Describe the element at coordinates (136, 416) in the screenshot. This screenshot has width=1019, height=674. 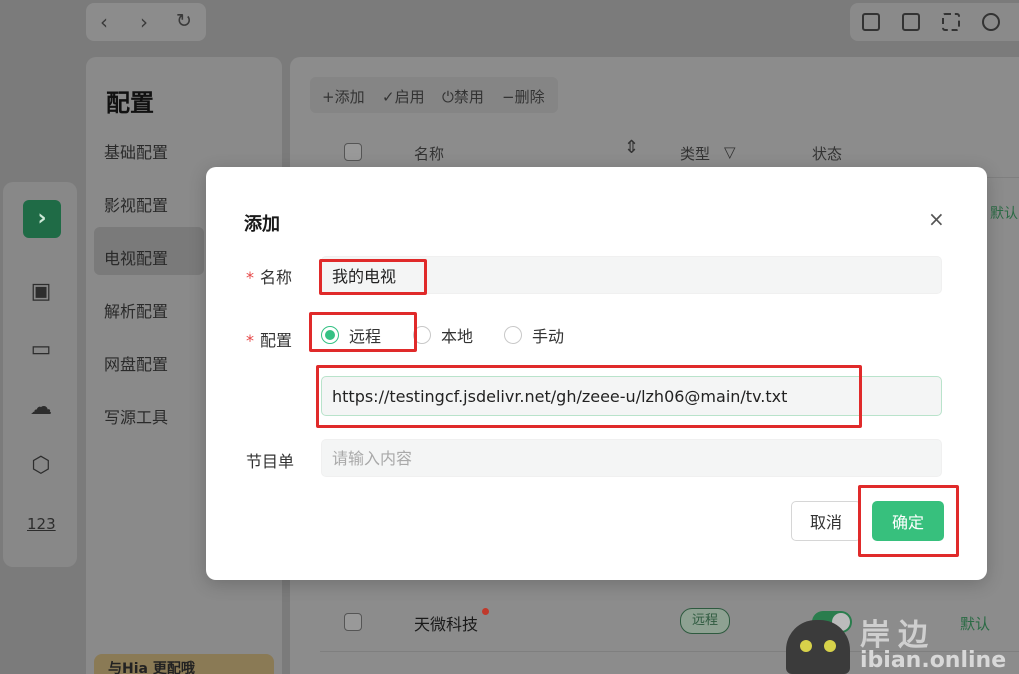
I see `config-item-source-tool: 写源工具` at that location.